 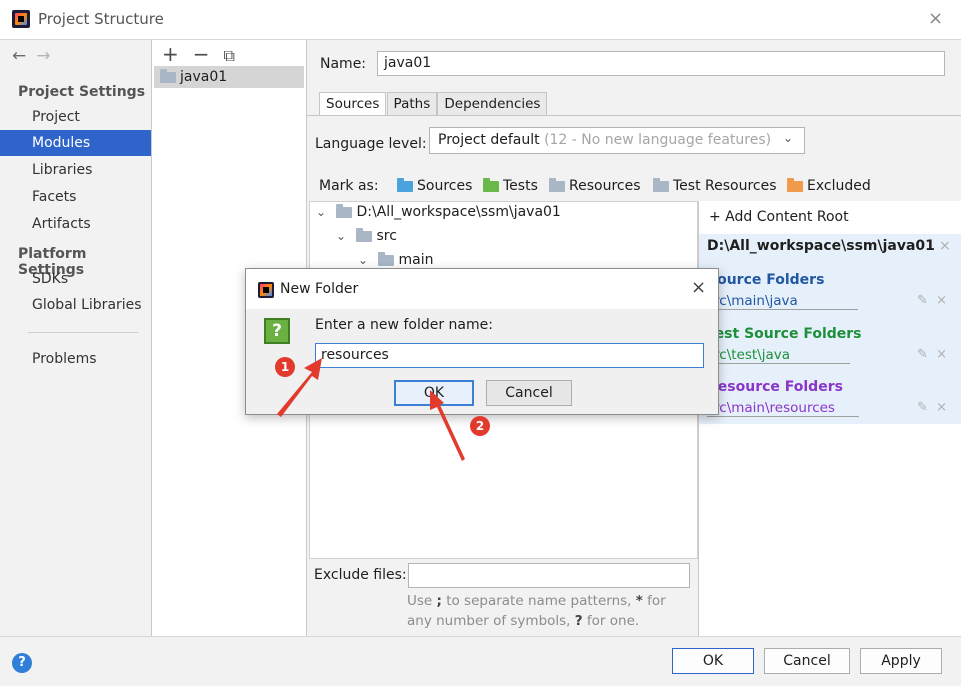 I want to click on help-icon: ?, so click(x=22, y=663).